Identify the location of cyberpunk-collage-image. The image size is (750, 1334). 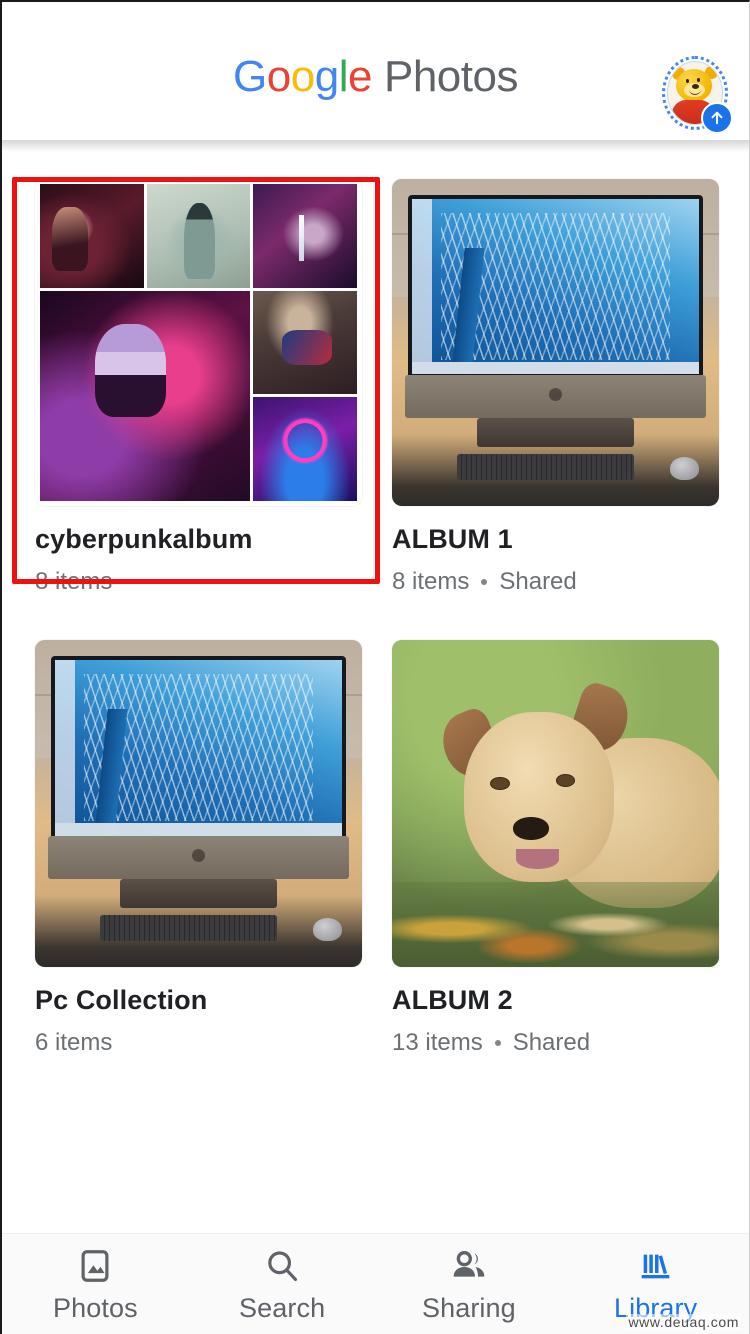
(198, 342).